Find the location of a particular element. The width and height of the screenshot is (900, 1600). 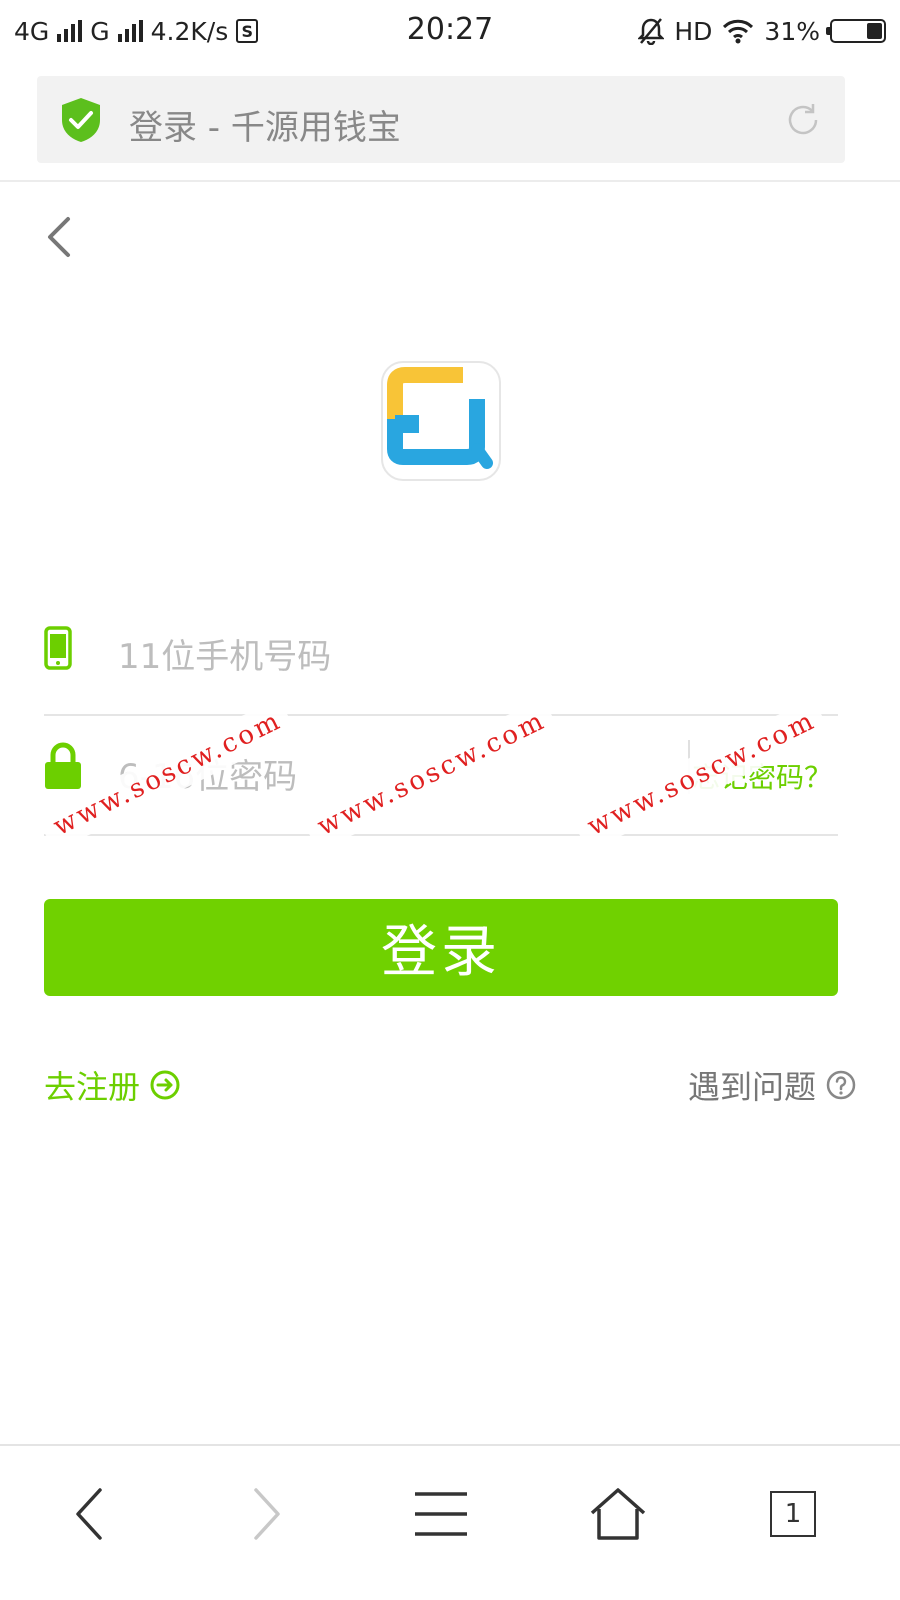

phone-icon is located at coordinates (58, 648).